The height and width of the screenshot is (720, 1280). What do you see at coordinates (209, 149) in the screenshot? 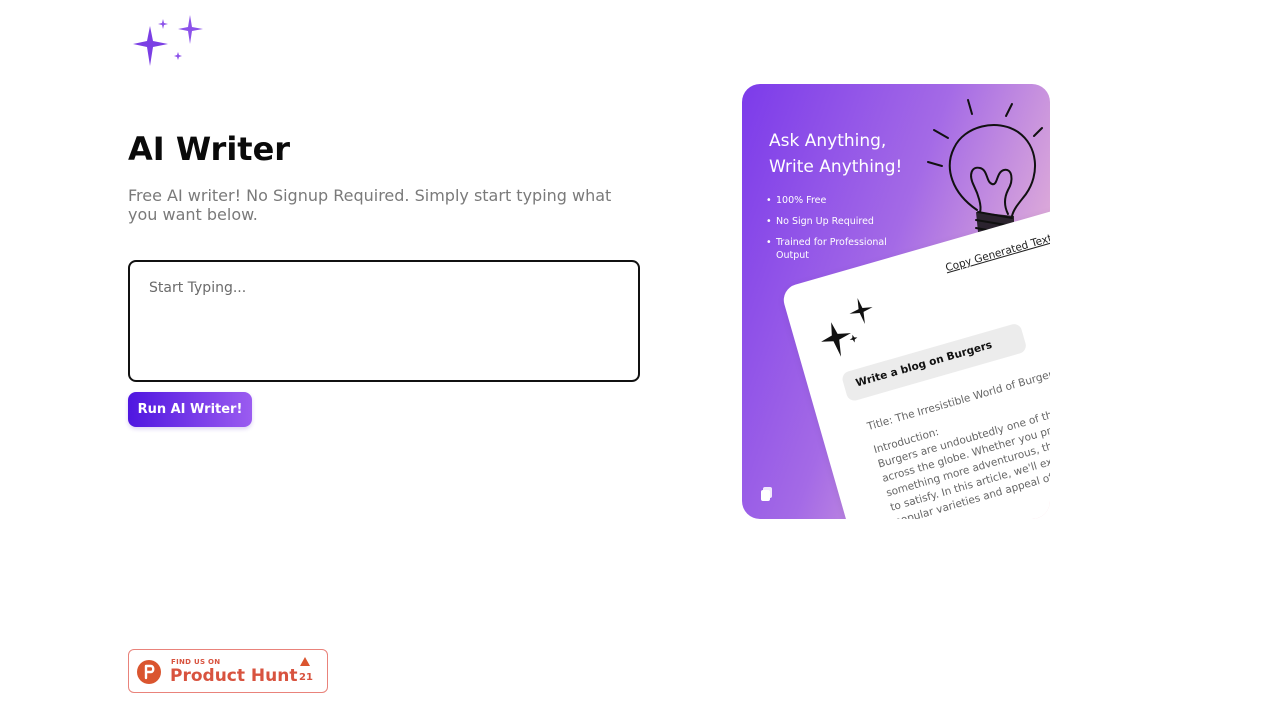
I see `page-title: AI Writer` at bounding box center [209, 149].